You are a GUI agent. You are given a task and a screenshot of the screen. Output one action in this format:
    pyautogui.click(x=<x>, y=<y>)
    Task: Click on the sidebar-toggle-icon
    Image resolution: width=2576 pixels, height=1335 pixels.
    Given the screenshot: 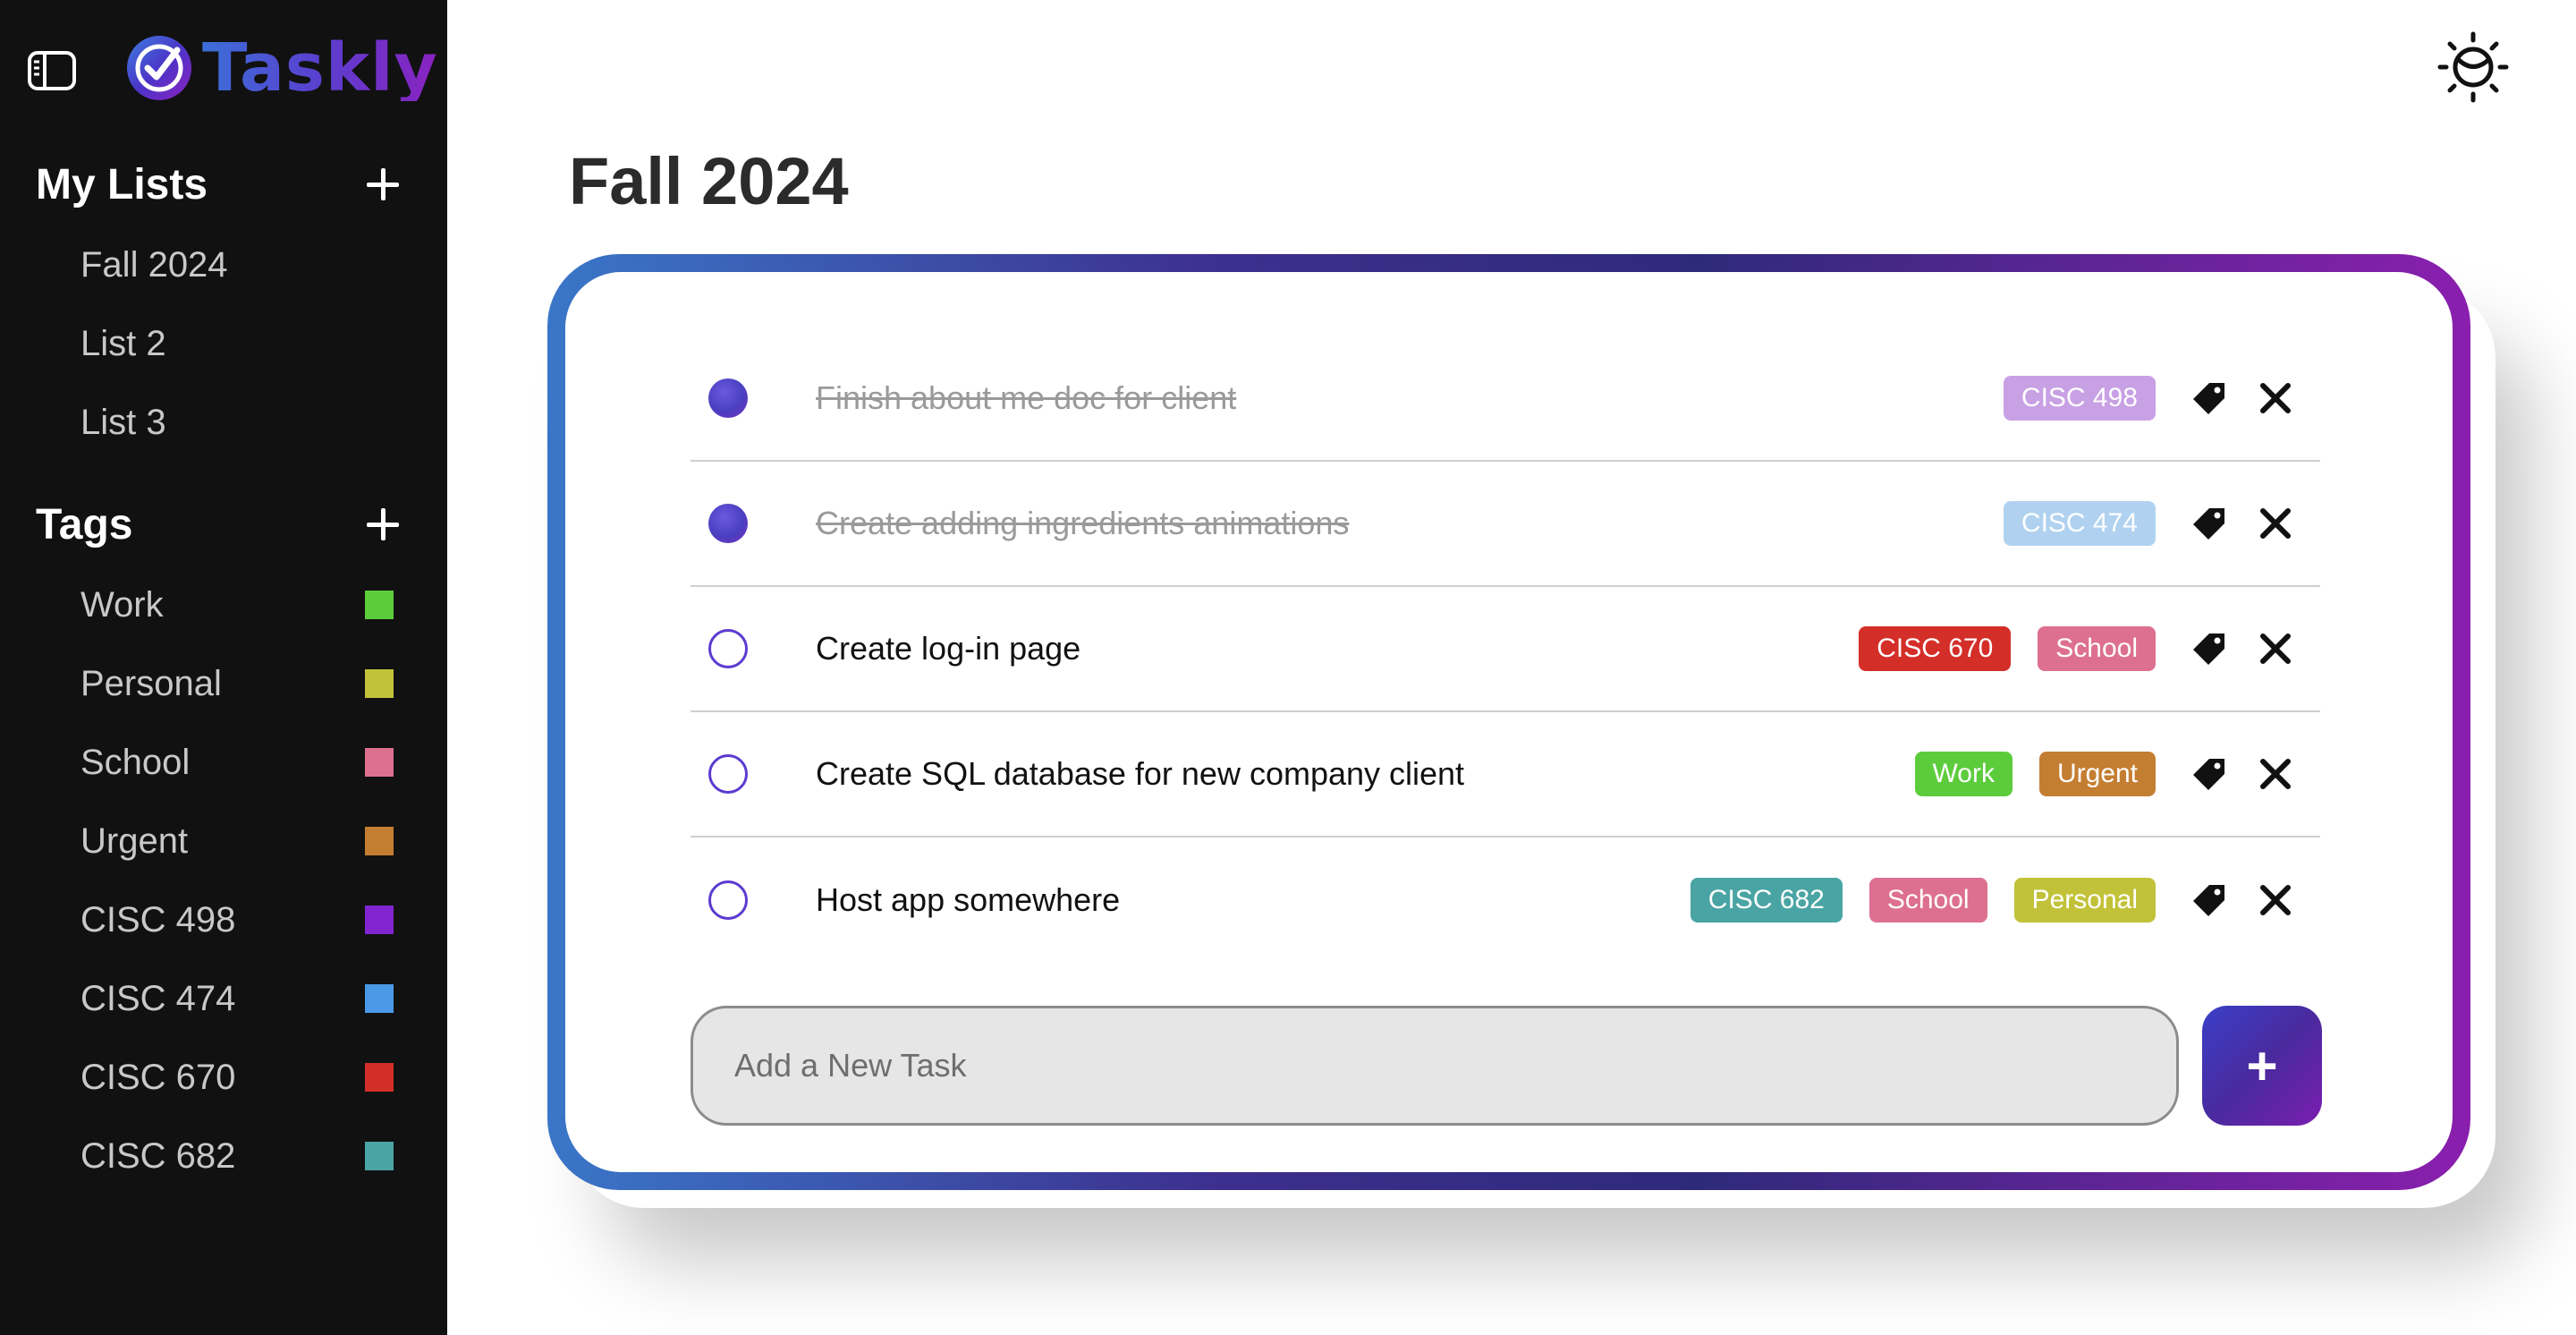 What is the action you would take?
    pyautogui.click(x=52, y=70)
    